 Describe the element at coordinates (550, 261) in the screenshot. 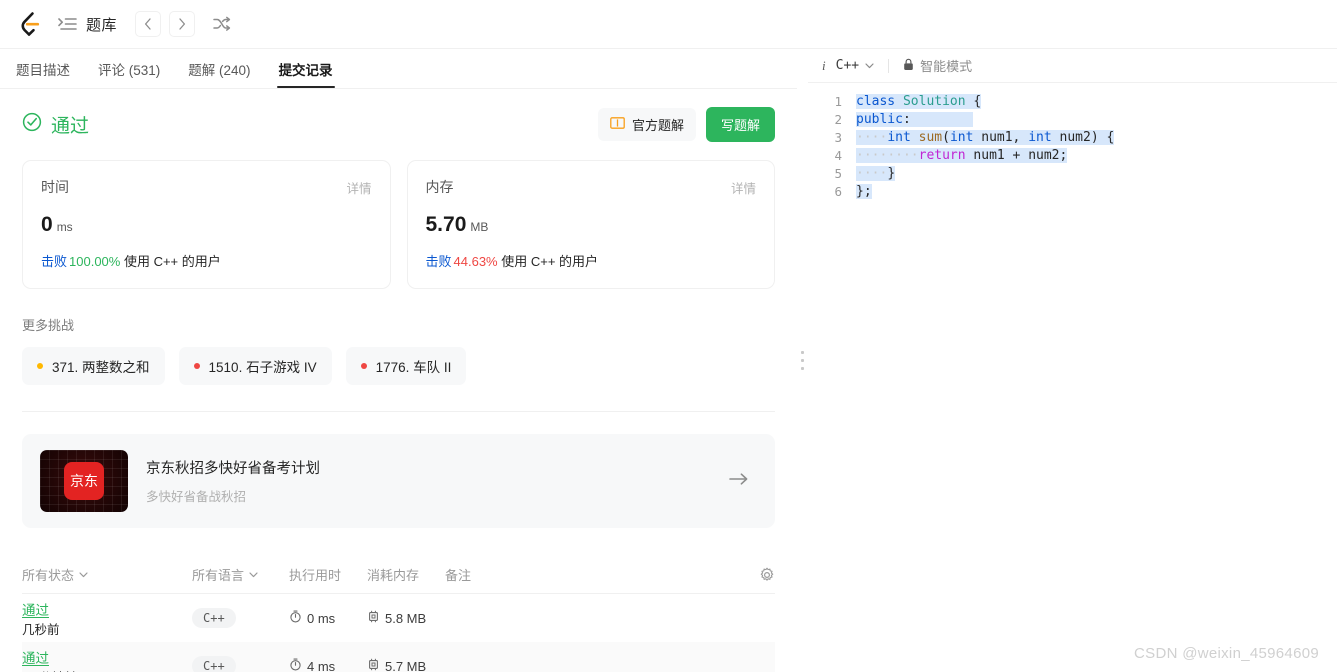

I see `memory-beat-suffix: 使用 C++ 的用户` at that location.